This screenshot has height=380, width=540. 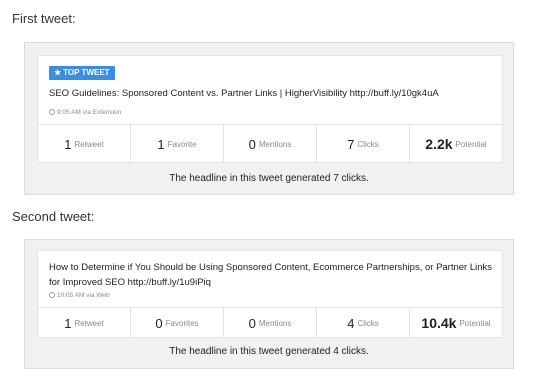 I want to click on stat-value: 4, so click(x=351, y=323).